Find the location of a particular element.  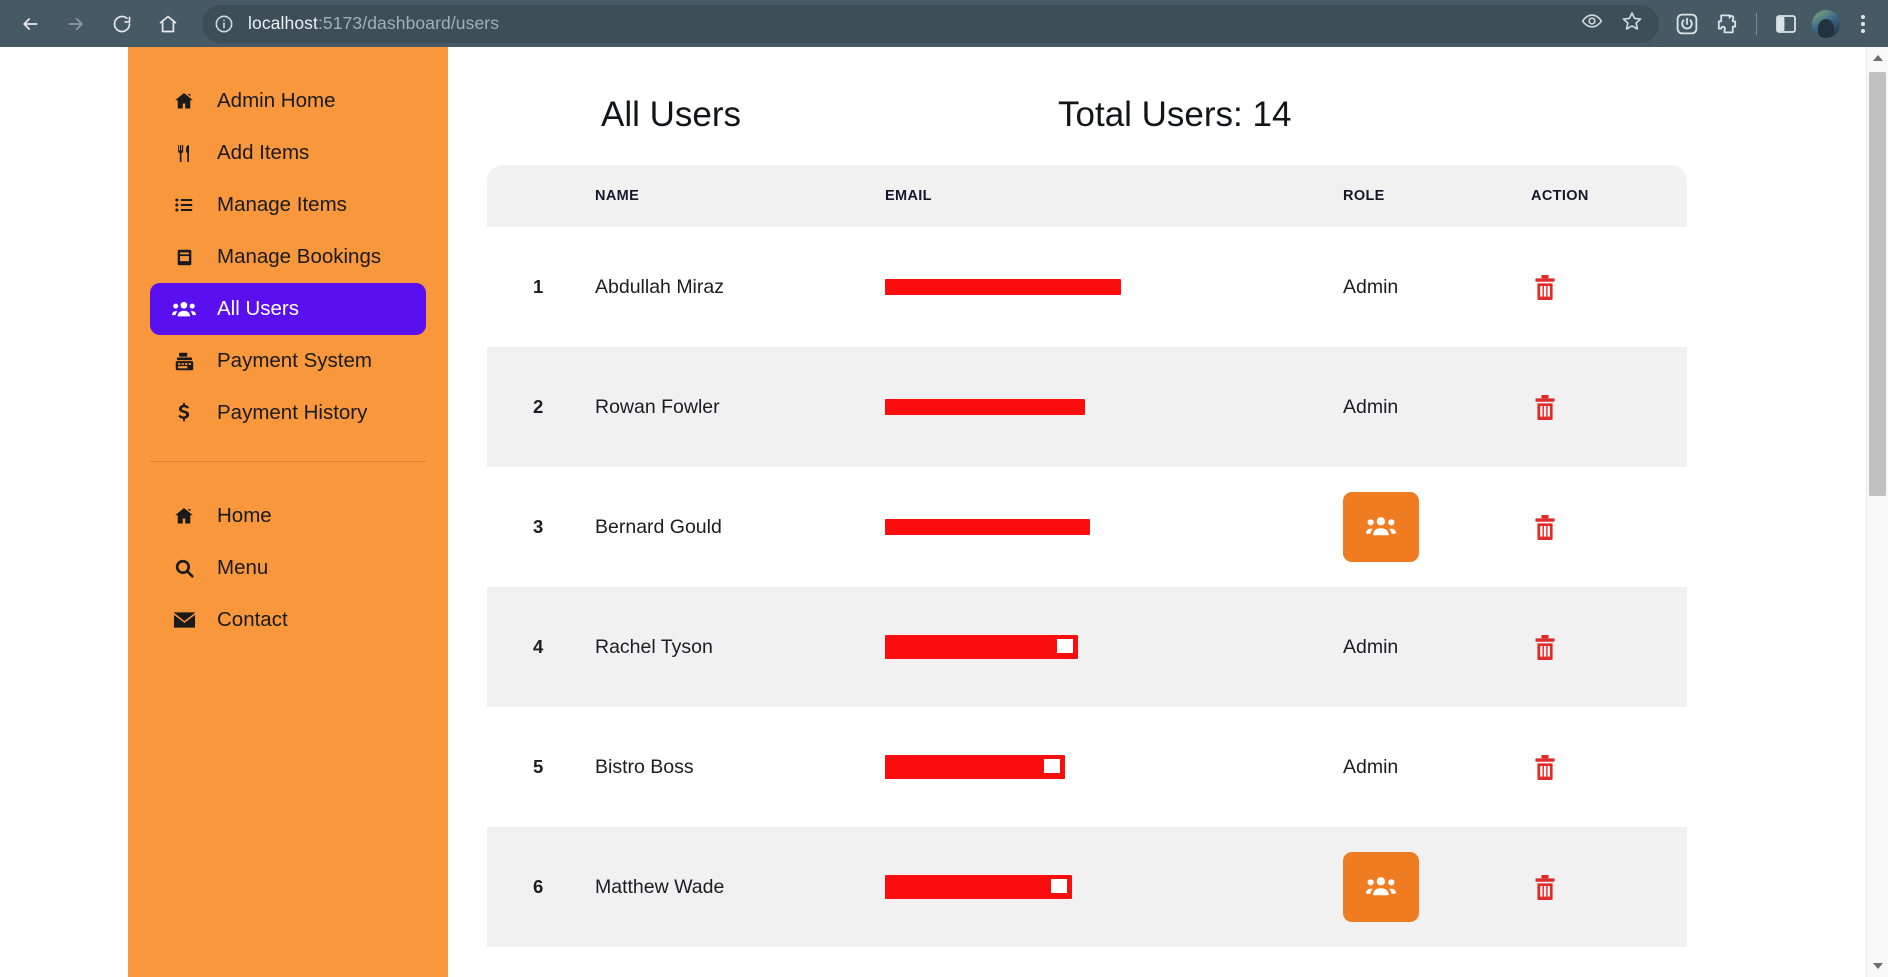

page-headings: All Users Total Users: 14 is located at coordinates (1157, 91).